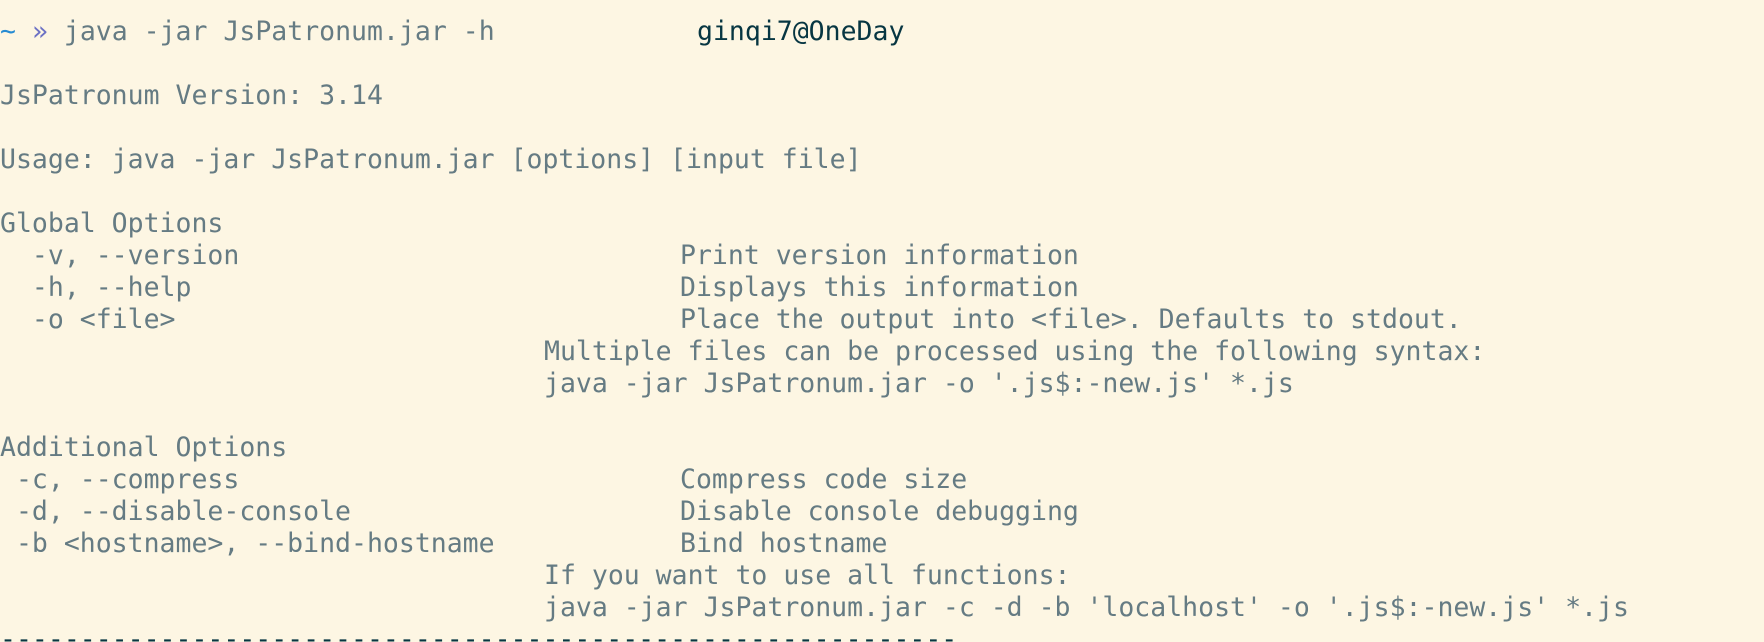 The image size is (1764, 642). Describe the element at coordinates (120, 479) in the screenshot. I see `option-flag: -c, --compress` at that location.